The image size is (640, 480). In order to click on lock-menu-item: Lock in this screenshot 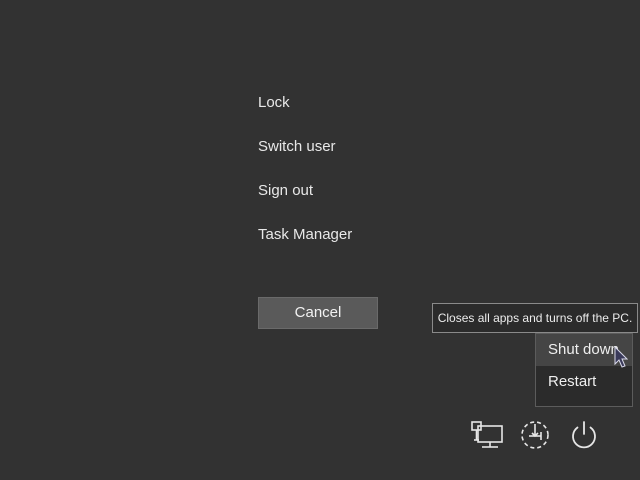, I will do `click(274, 103)`.